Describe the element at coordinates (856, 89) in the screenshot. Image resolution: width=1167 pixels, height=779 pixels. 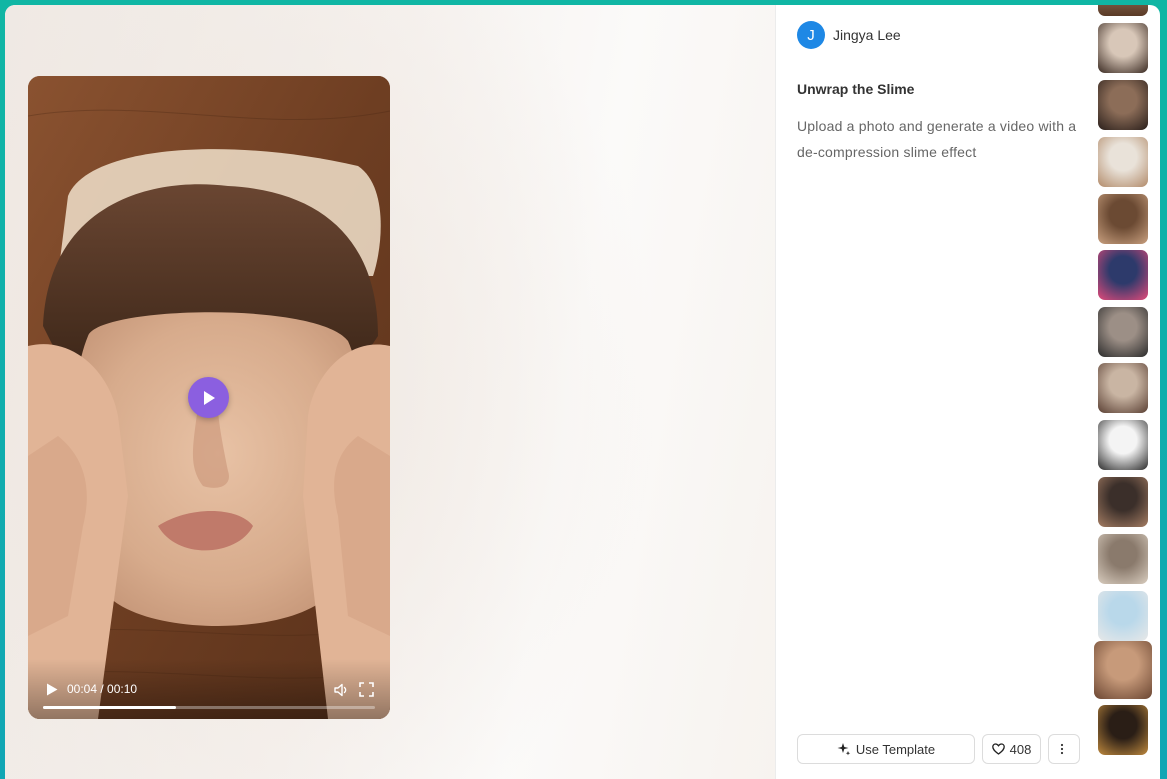
I see `template-title: Unwrap the Slime` at that location.